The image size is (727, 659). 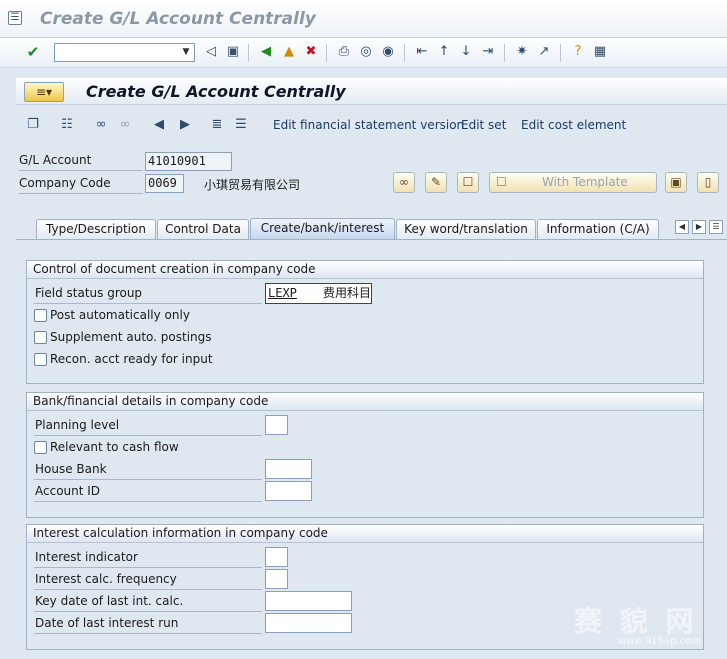 What do you see at coordinates (106, 579) in the screenshot?
I see `interest-frequency-label: Interest calc. frequency` at bounding box center [106, 579].